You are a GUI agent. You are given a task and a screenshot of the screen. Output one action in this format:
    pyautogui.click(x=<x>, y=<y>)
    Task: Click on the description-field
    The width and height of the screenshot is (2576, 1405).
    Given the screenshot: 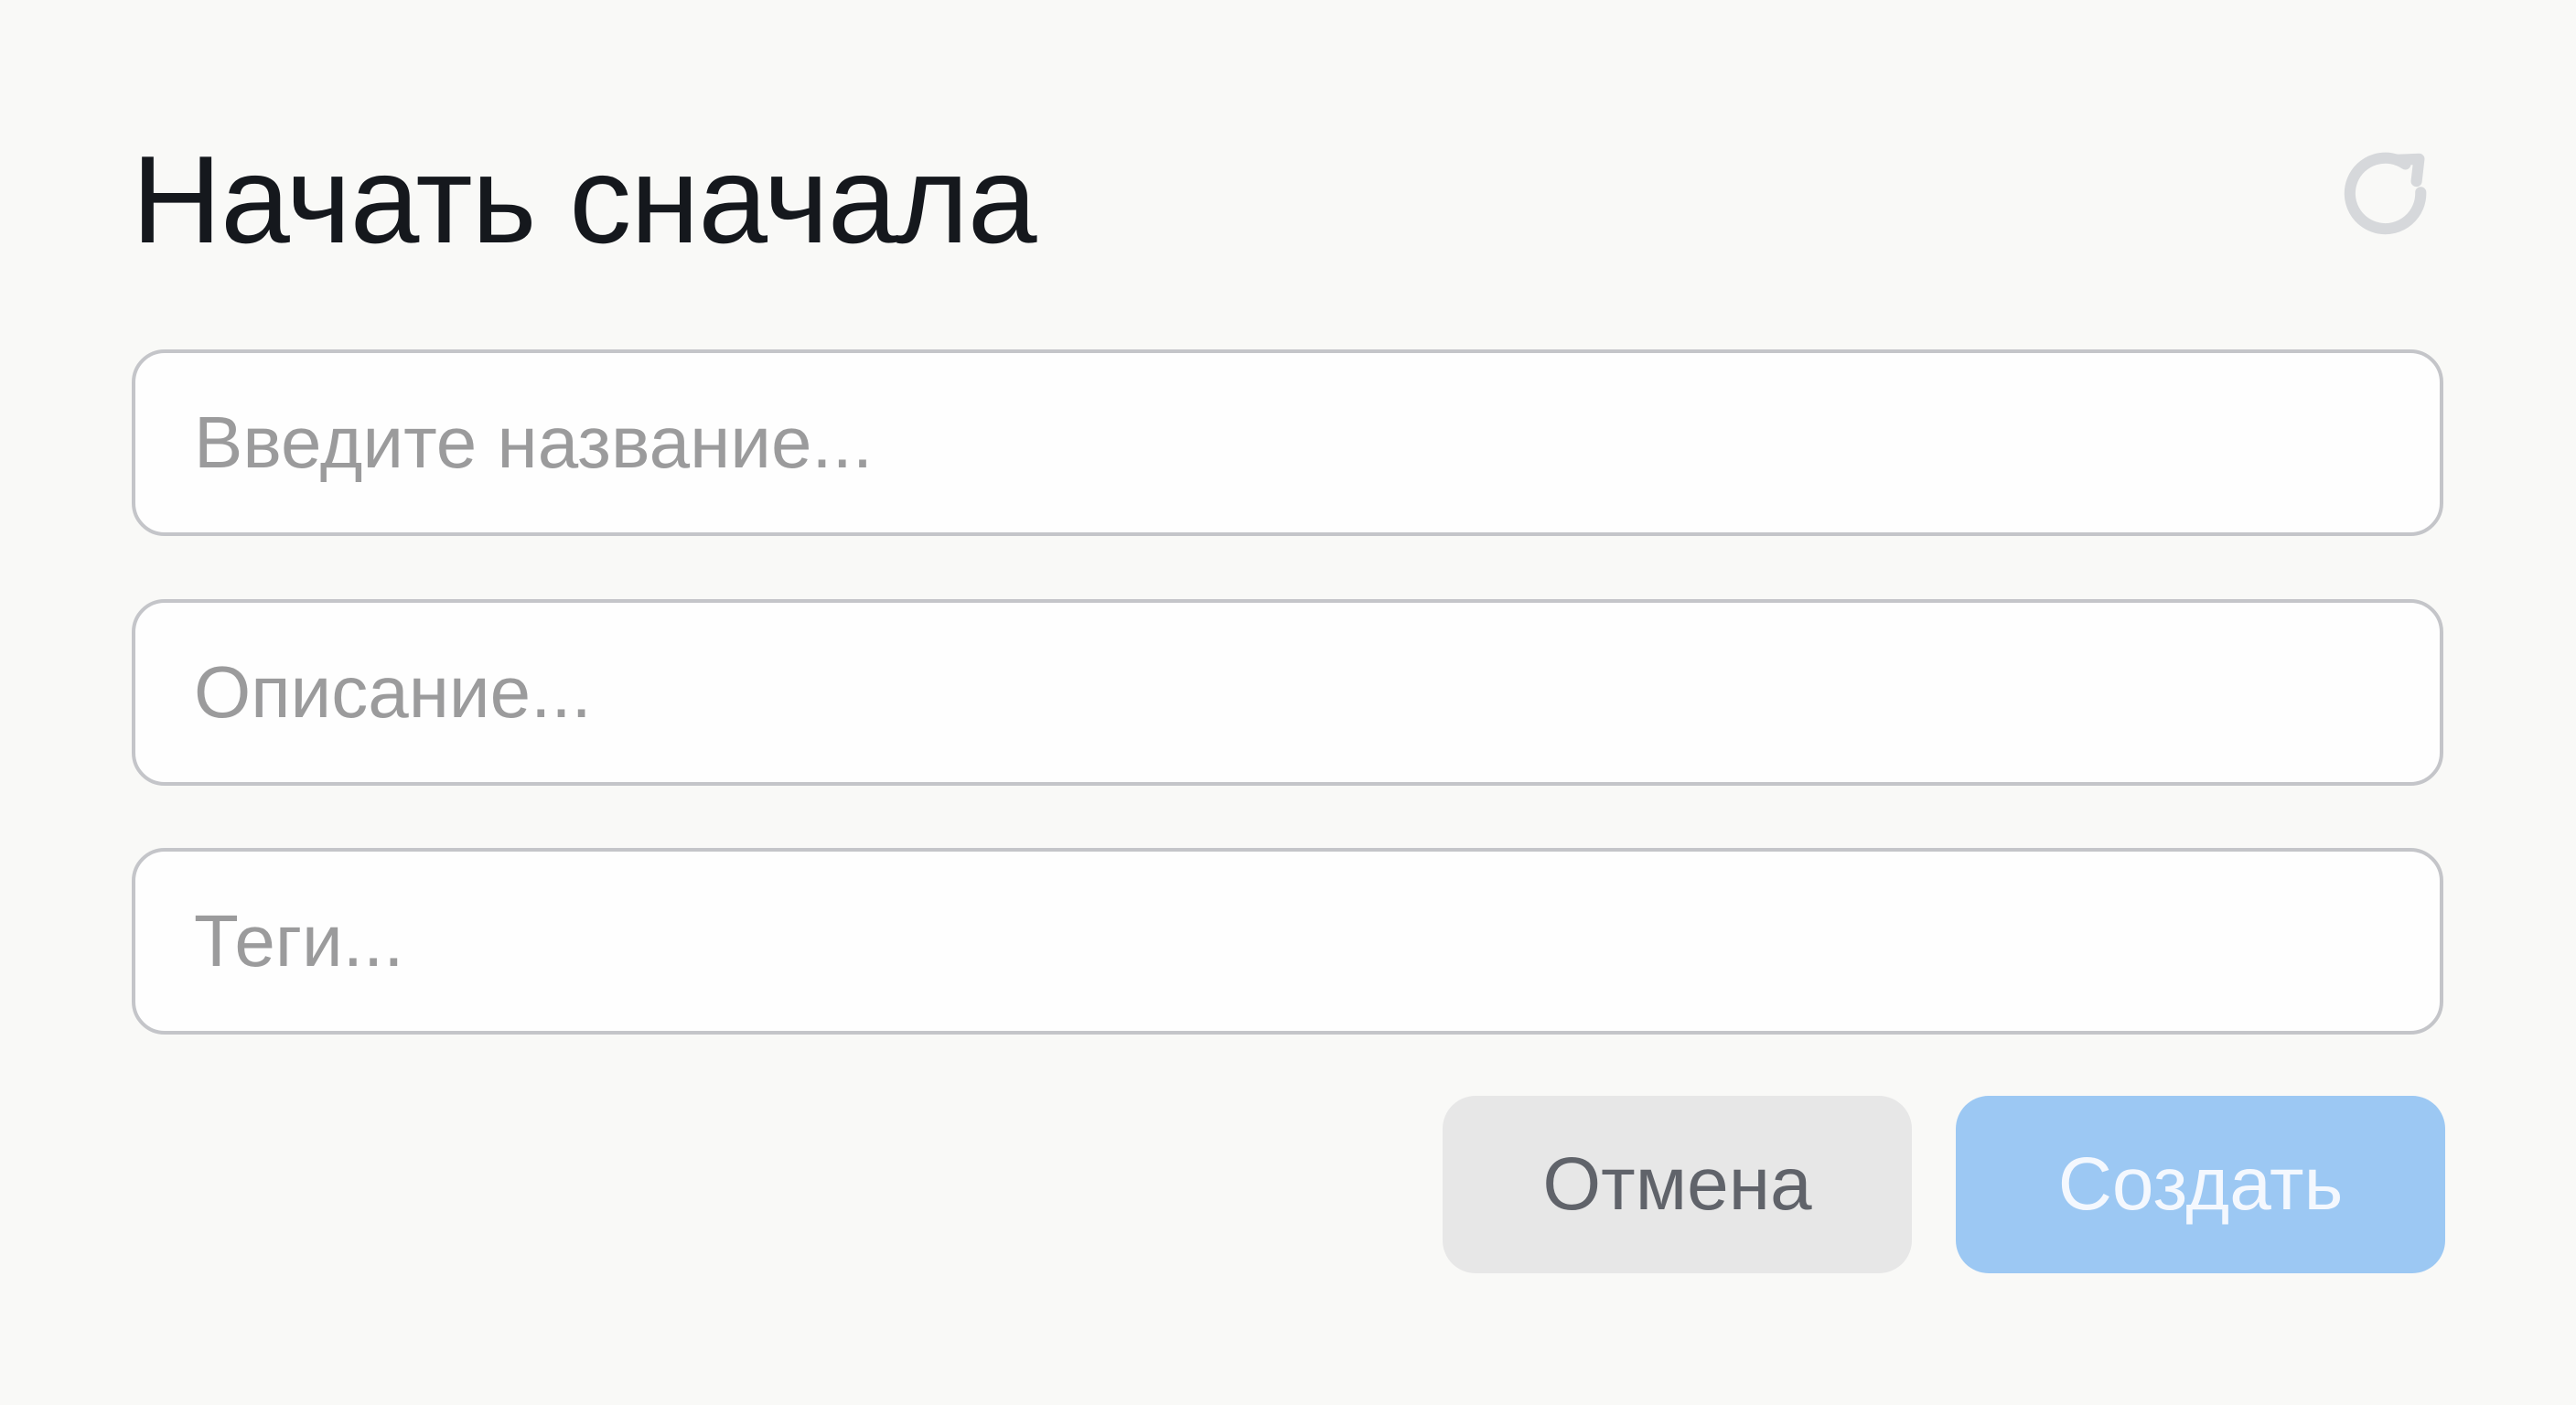 What is the action you would take?
    pyautogui.click(x=1288, y=692)
    